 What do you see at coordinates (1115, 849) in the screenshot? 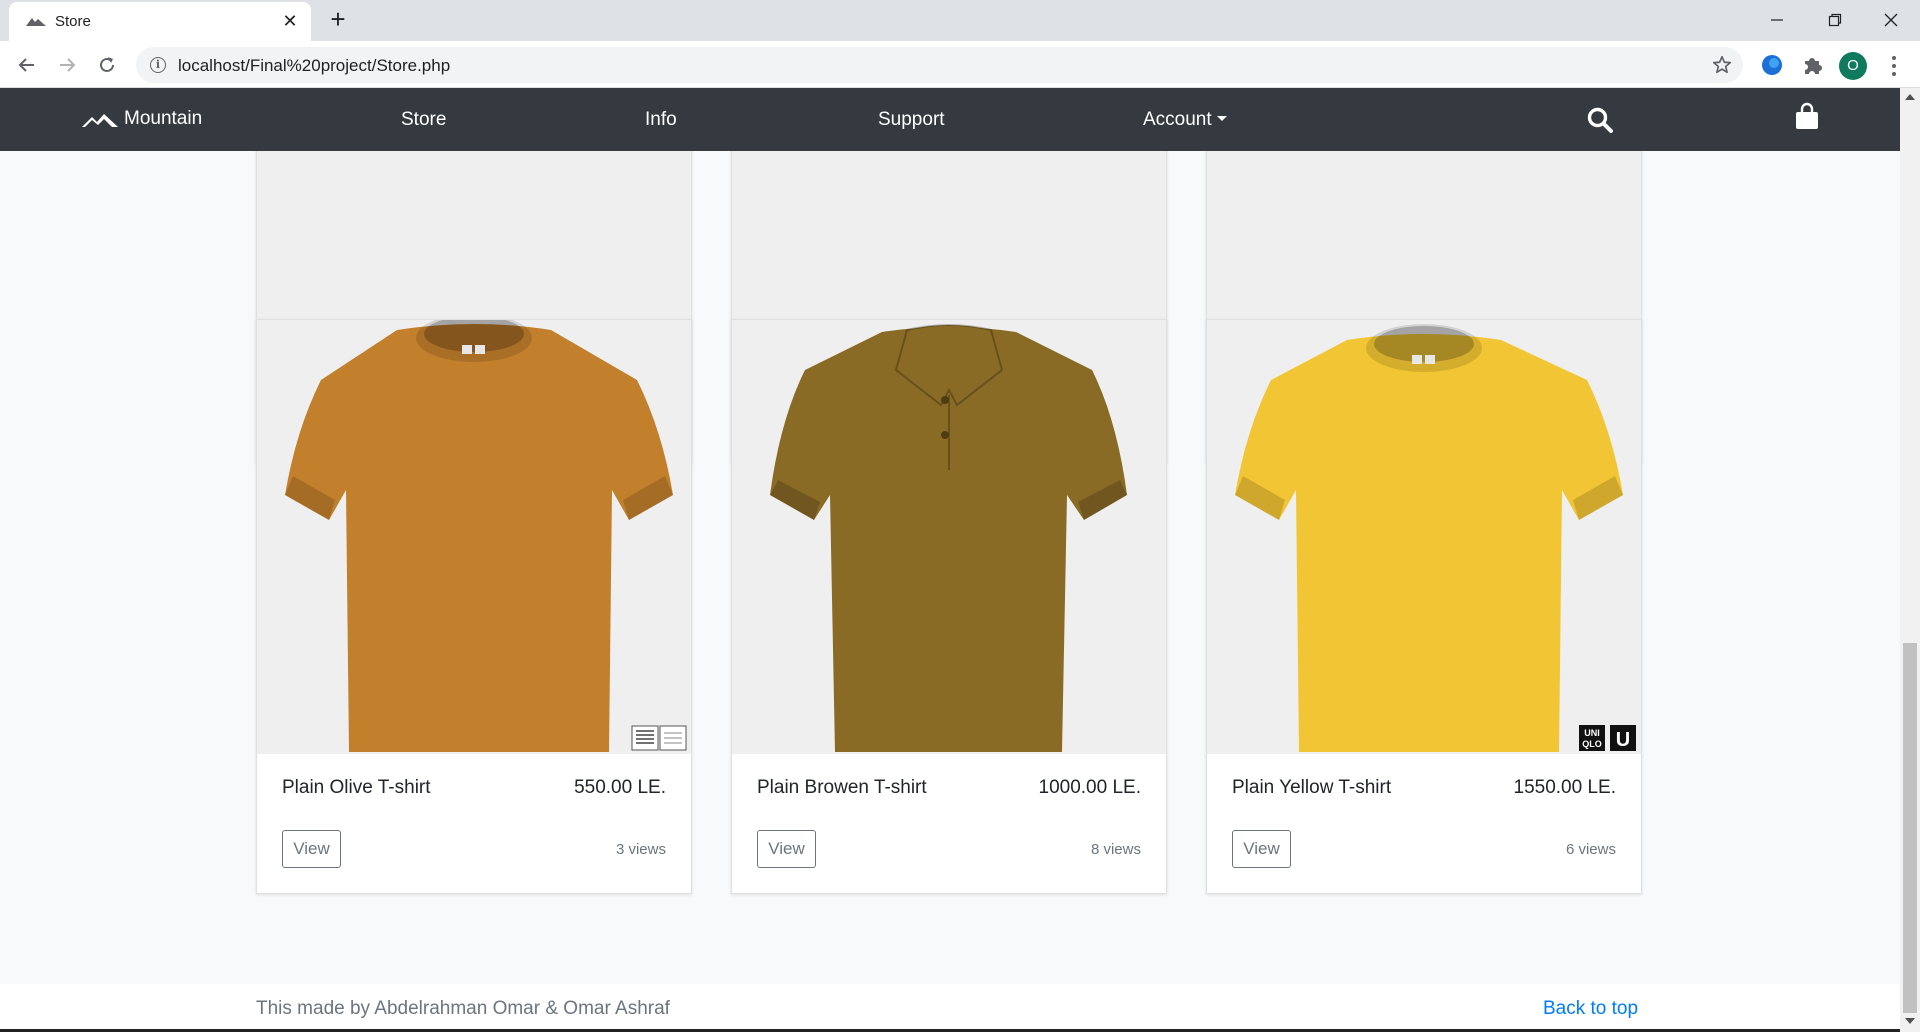
I see `product-views: 8 views` at bounding box center [1115, 849].